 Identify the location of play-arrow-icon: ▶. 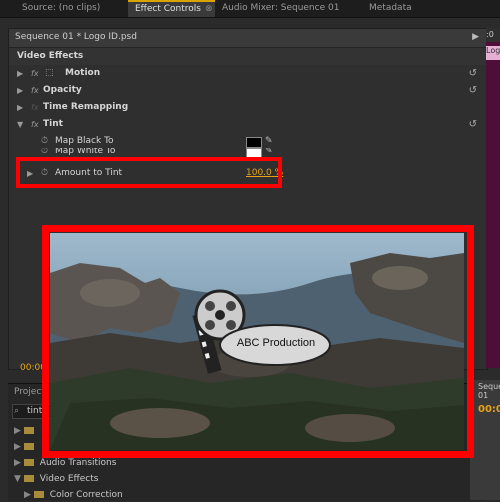
(475, 37).